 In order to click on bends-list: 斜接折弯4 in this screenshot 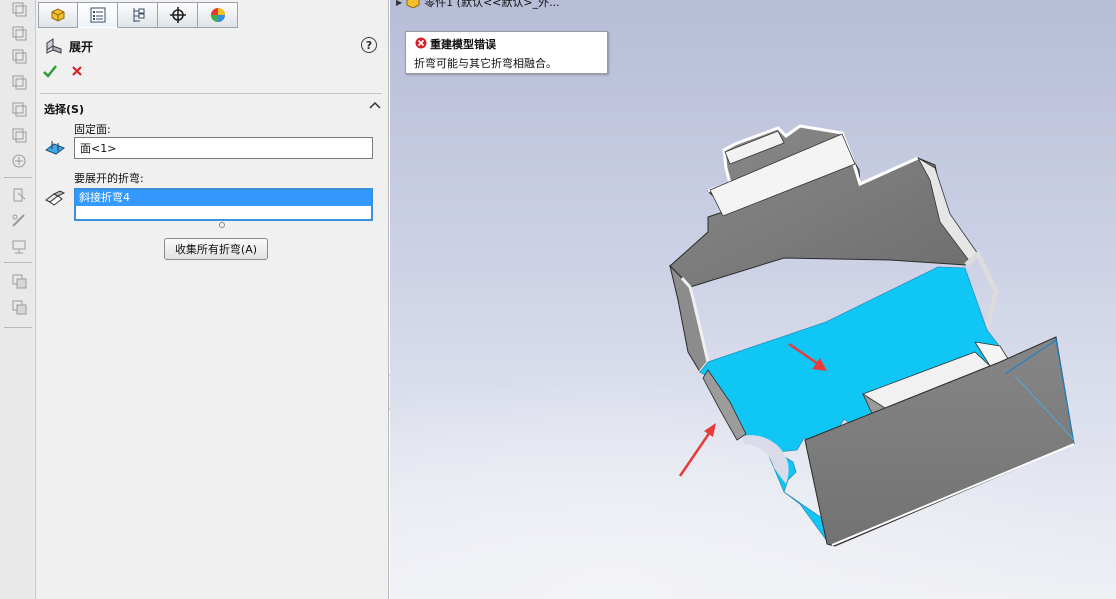, I will do `click(223, 204)`.